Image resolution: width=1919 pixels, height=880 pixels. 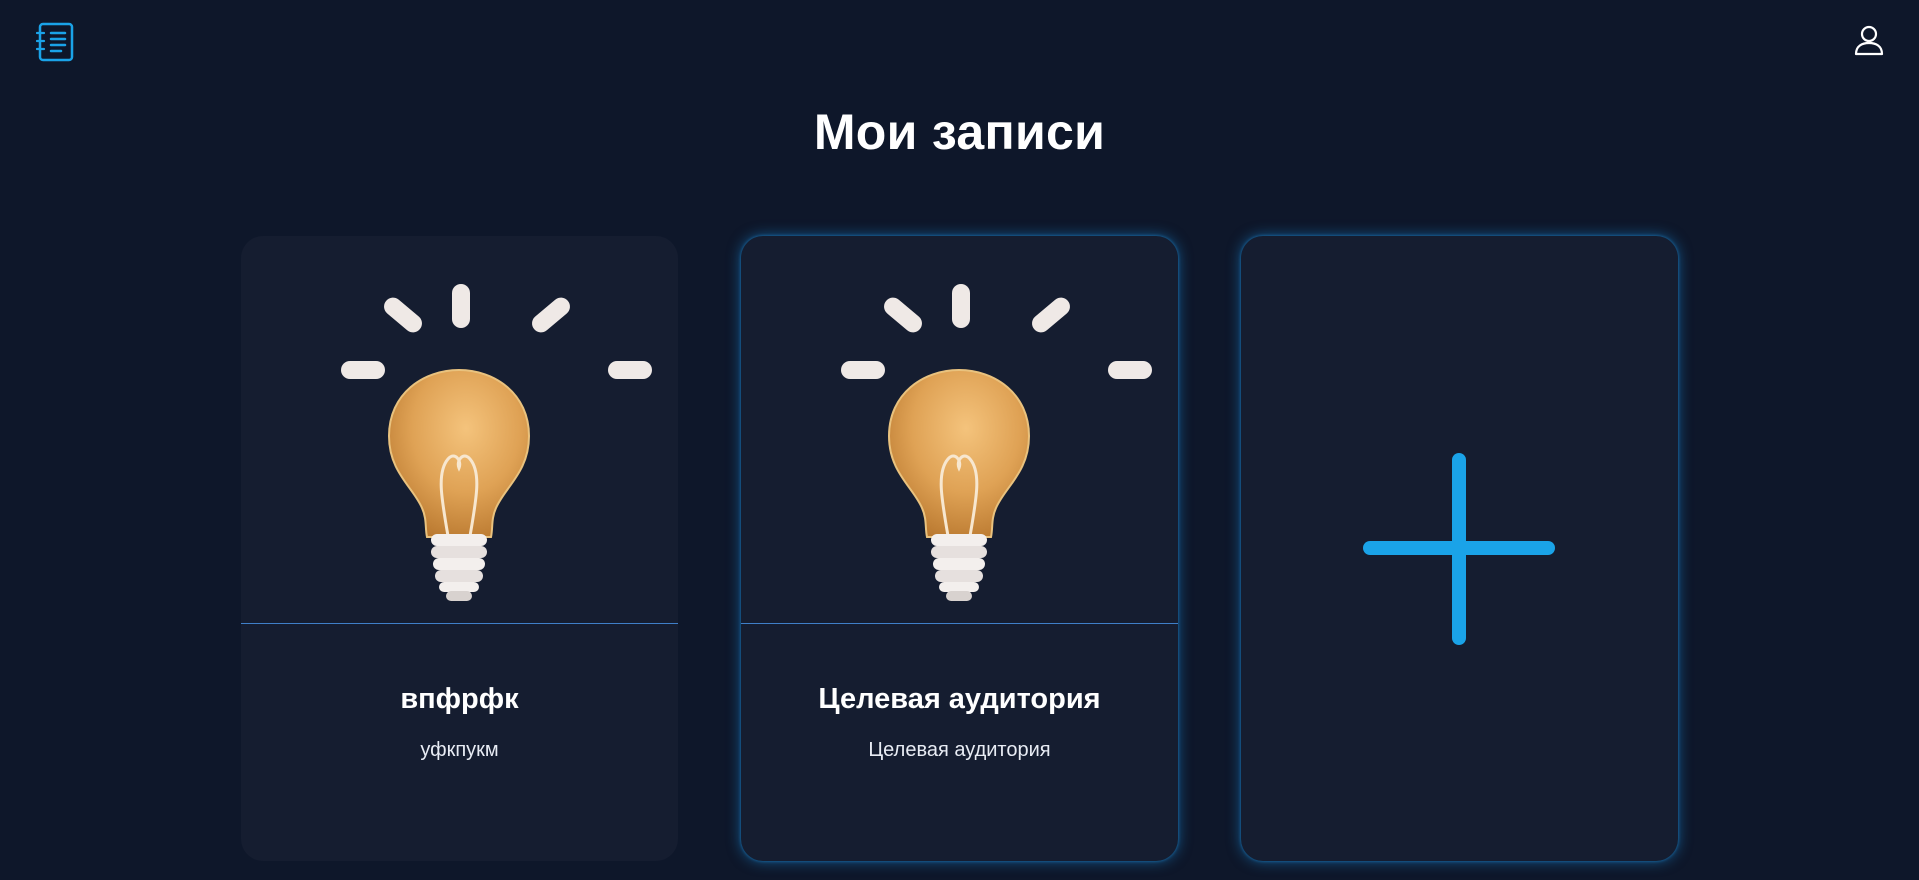 I want to click on note-subtitle: уфкпукм, so click(x=459, y=750).